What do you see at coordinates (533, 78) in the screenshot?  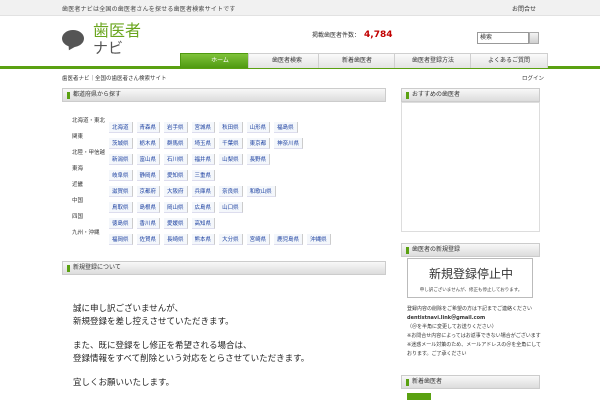 I see `login-link: ログイン` at bounding box center [533, 78].